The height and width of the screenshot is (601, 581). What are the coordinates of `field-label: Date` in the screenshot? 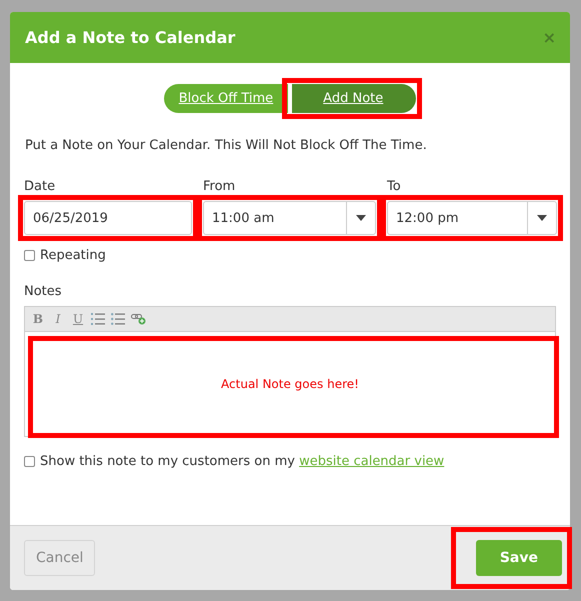 It's located at (40, 186).